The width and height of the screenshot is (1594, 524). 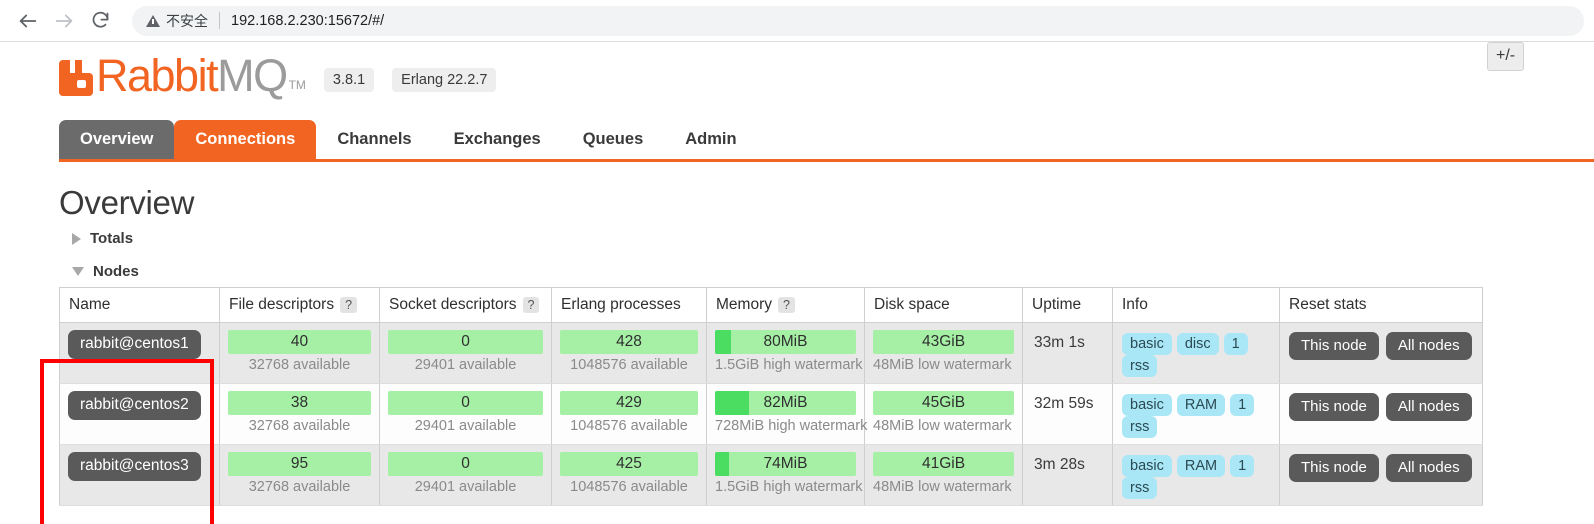 What do you see at coordinates (1059, 465) in the screenshot?
I see `uptime-value: 3m 28s` at bounding box center [1059, 465].